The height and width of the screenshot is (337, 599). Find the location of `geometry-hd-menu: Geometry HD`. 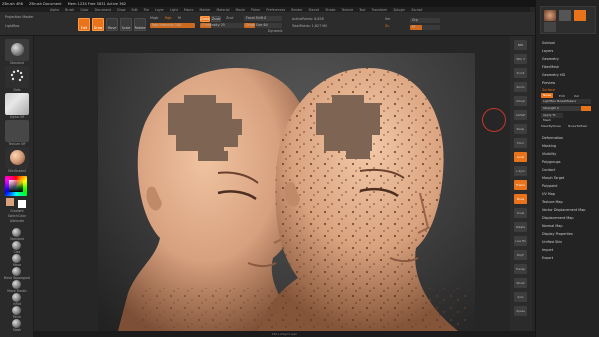

geometry-hd-menu: Geometry HD is located at coordinates (553, 75).